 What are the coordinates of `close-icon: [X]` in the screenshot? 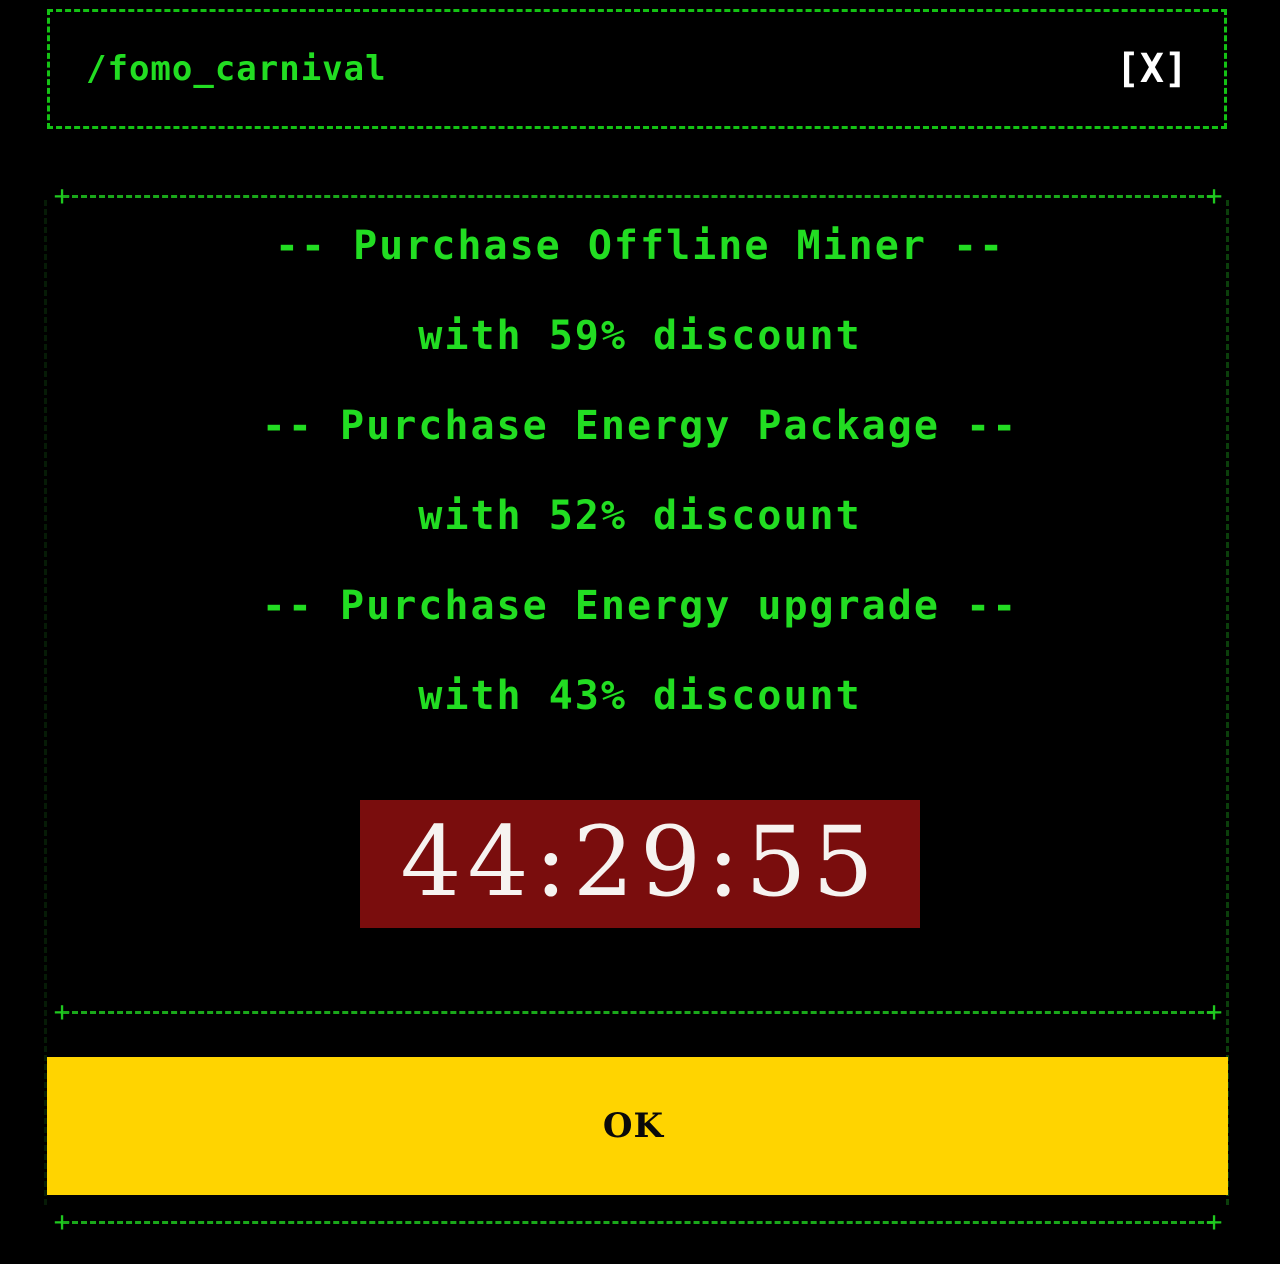 It's located at (1152, 69).